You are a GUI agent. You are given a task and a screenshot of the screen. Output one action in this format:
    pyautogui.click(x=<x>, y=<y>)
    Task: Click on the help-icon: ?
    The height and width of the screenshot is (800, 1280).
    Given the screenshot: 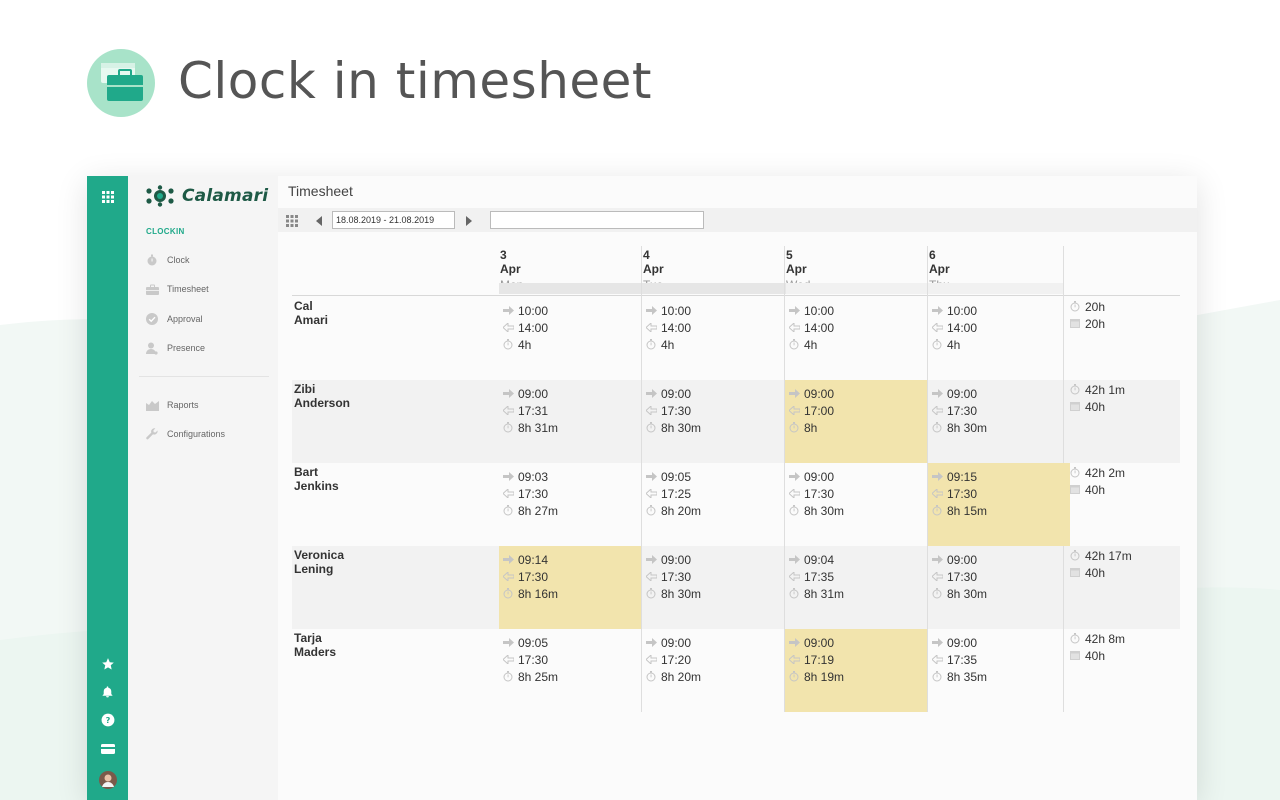 What is the action you would take?
    pyautogui.click(x=107, y=719)
    